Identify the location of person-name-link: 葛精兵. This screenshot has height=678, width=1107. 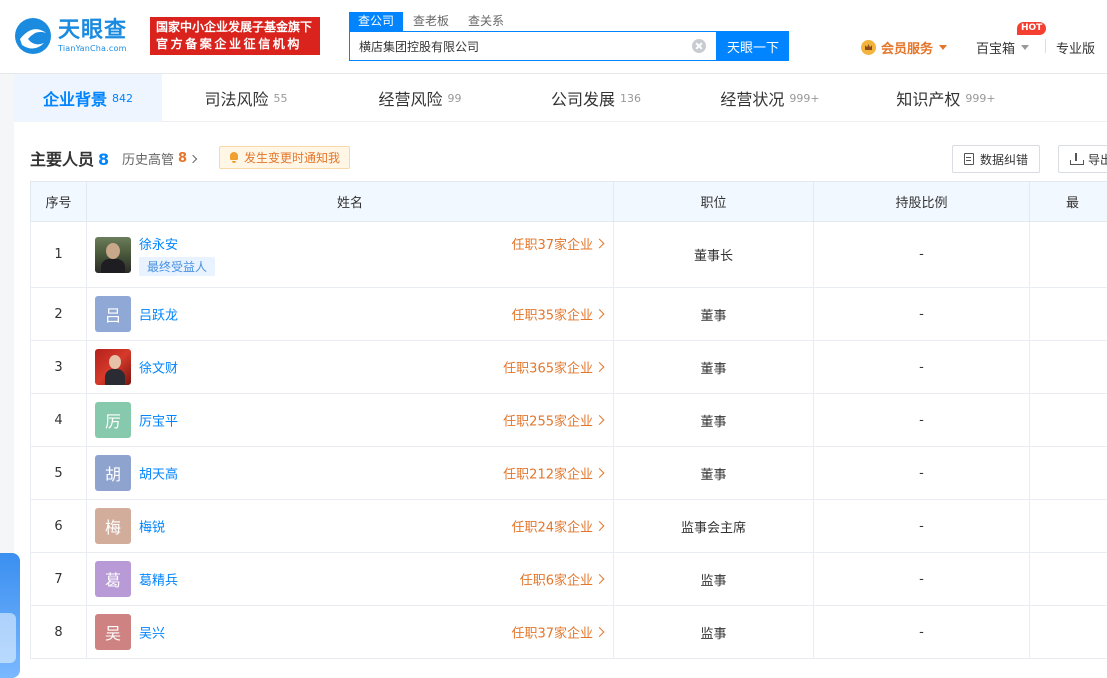
(158, 579).